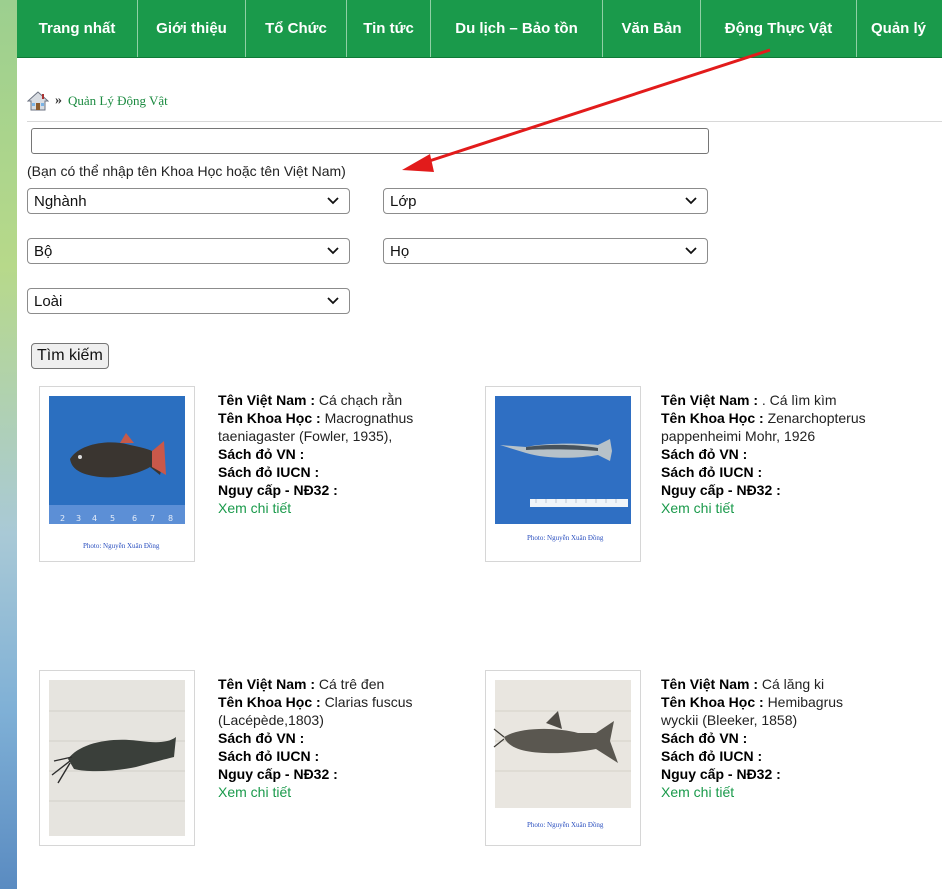  I want to click on ten-viet-nam: Cá lăng ki, so click(793, 684).